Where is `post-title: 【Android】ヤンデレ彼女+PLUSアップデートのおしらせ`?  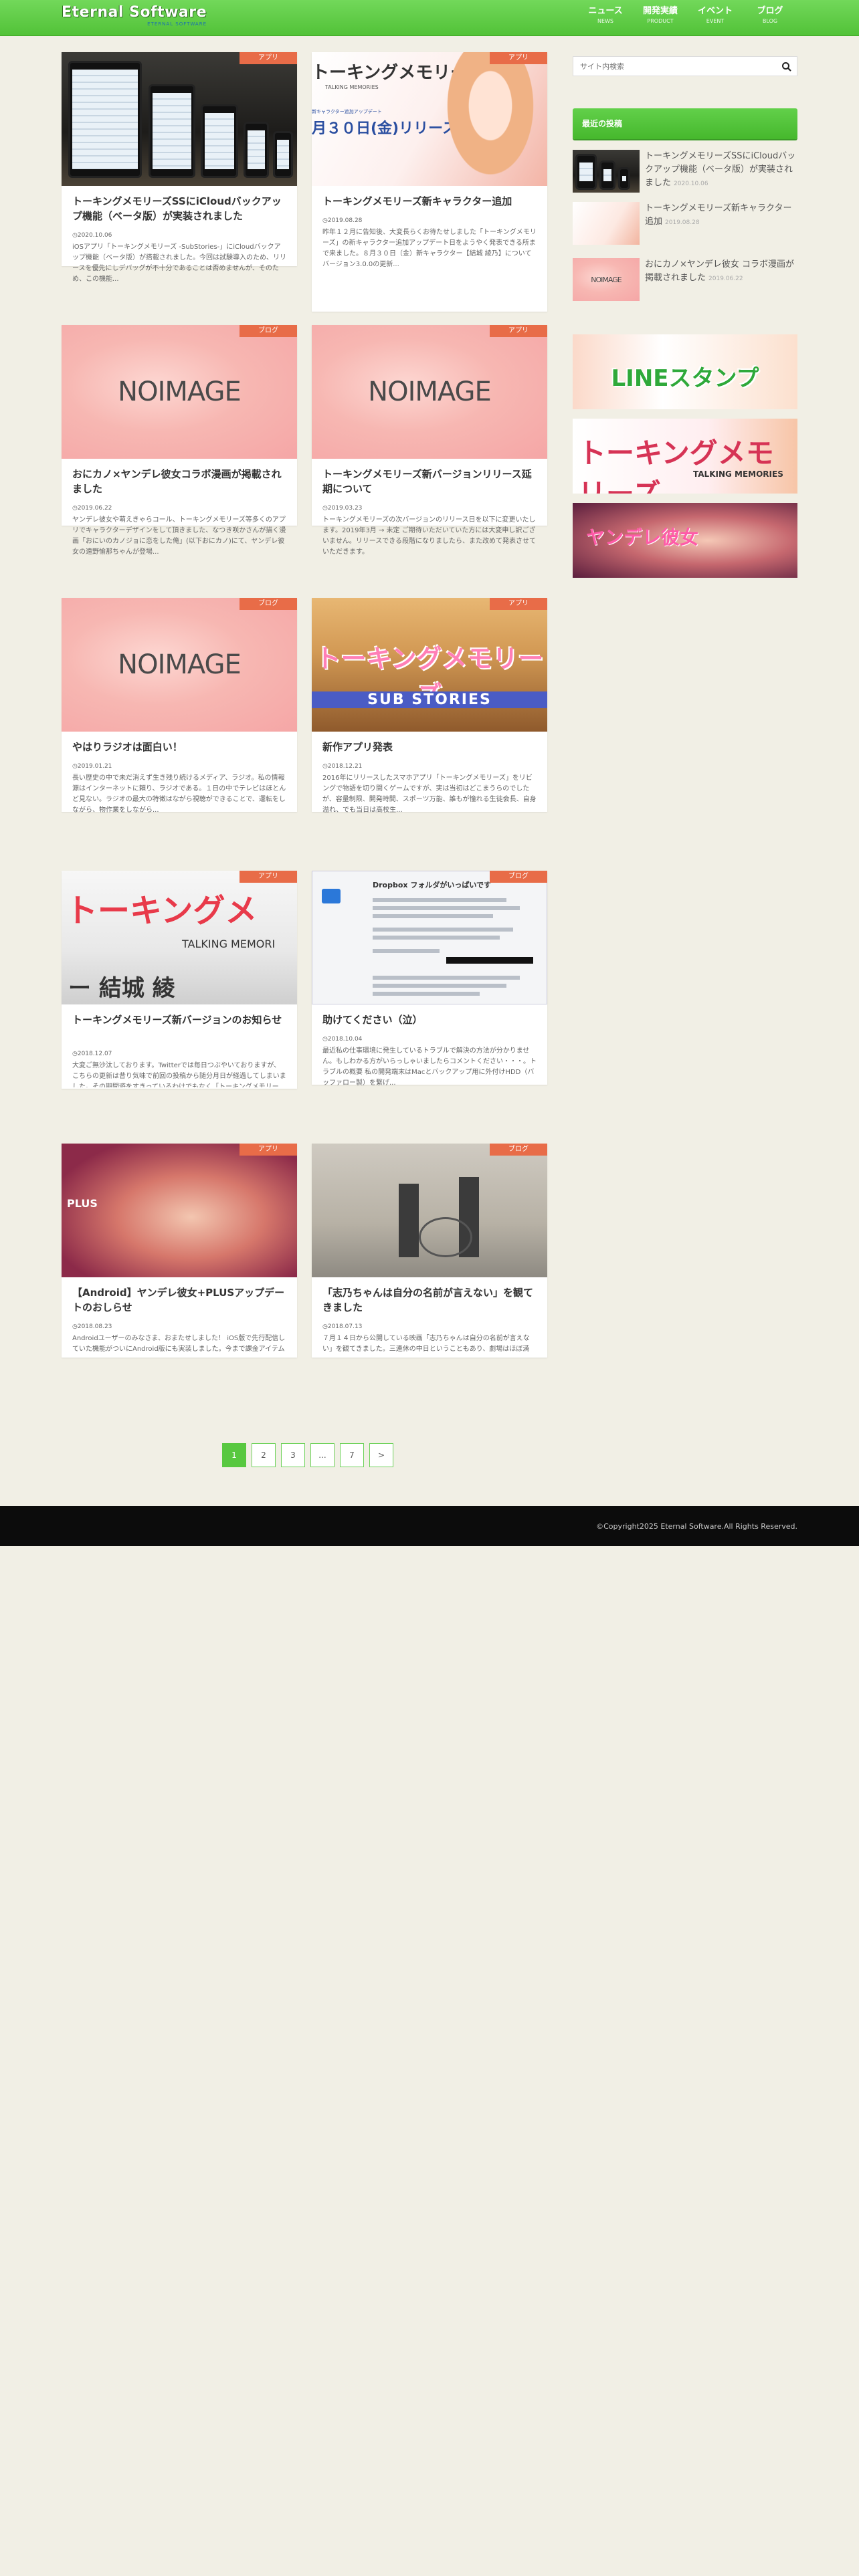 post-title: 【Android】ヤンデレ彼女+PLUSアップデートのおしらせ is located at coordinates (180, 1300).